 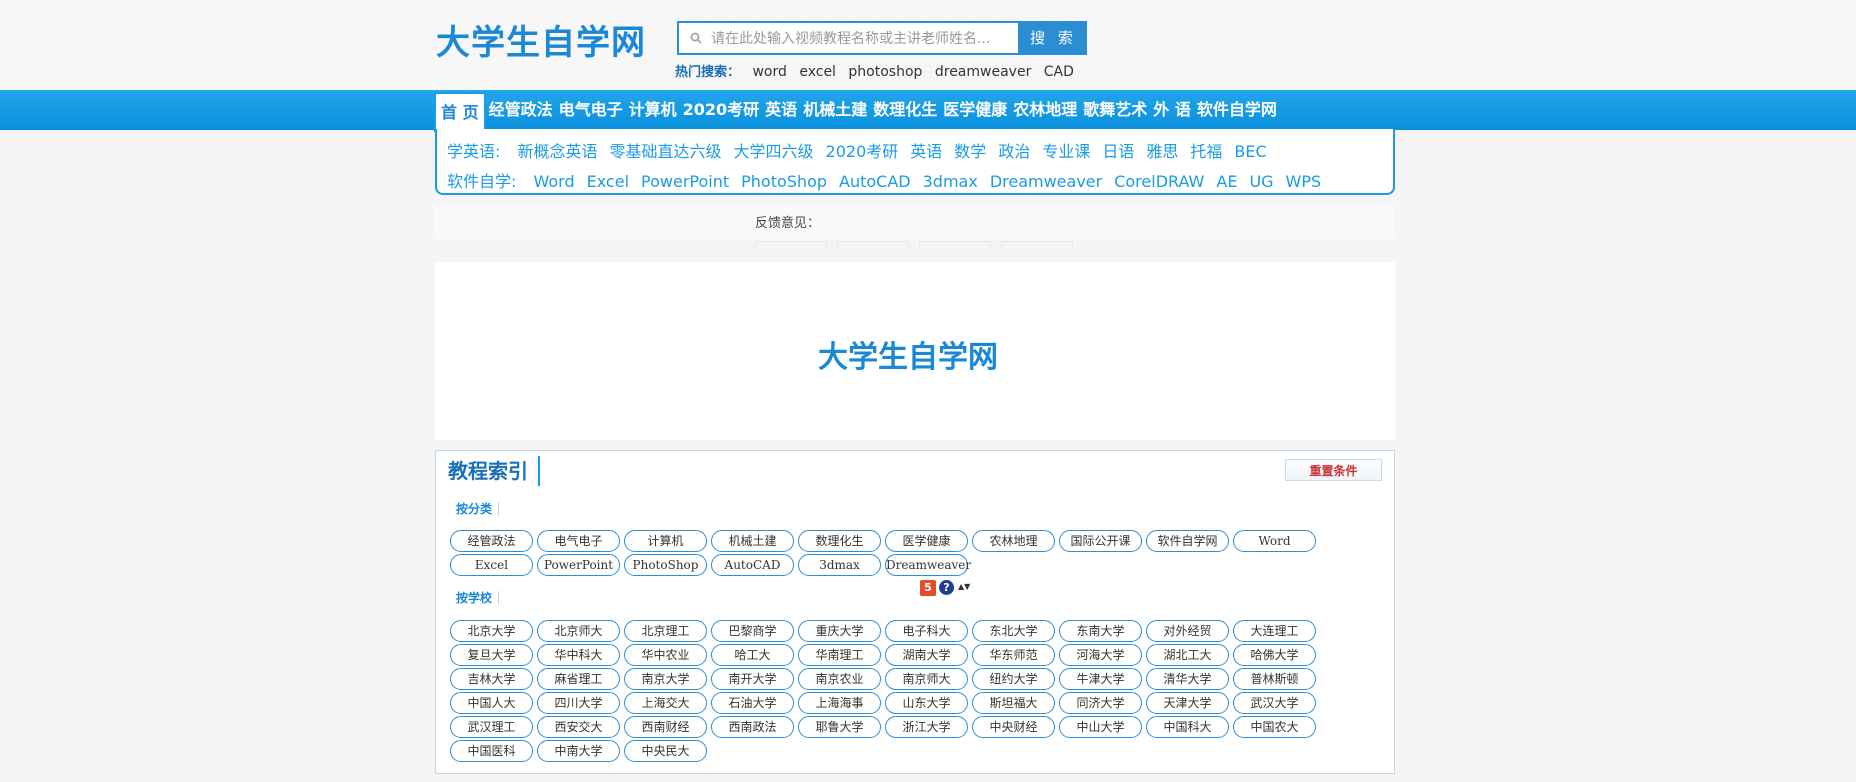 I want to click on sub-nav-item: 专业课, so click(x=1066, y=151).